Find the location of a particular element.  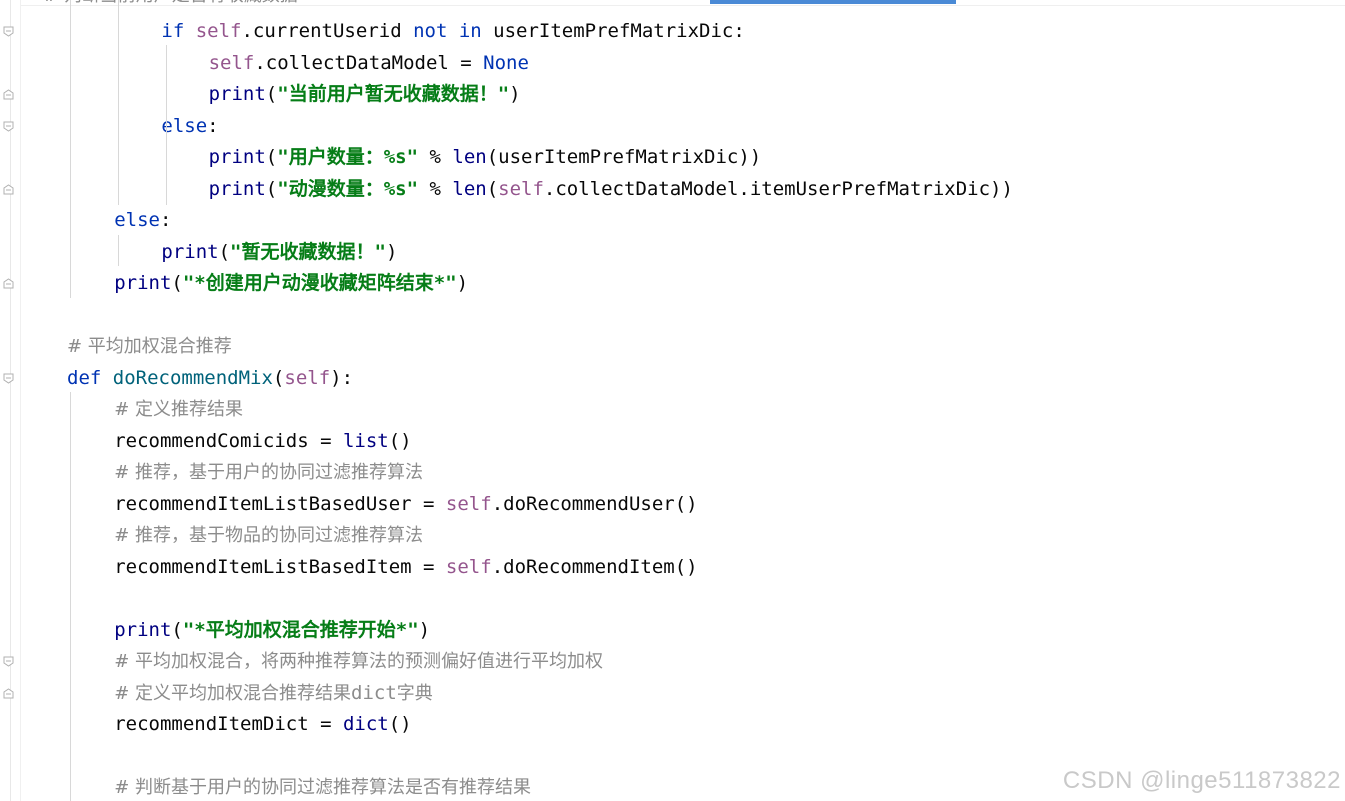

code-line: recommendItemDict = dict() is located at coordinates (262, 724).